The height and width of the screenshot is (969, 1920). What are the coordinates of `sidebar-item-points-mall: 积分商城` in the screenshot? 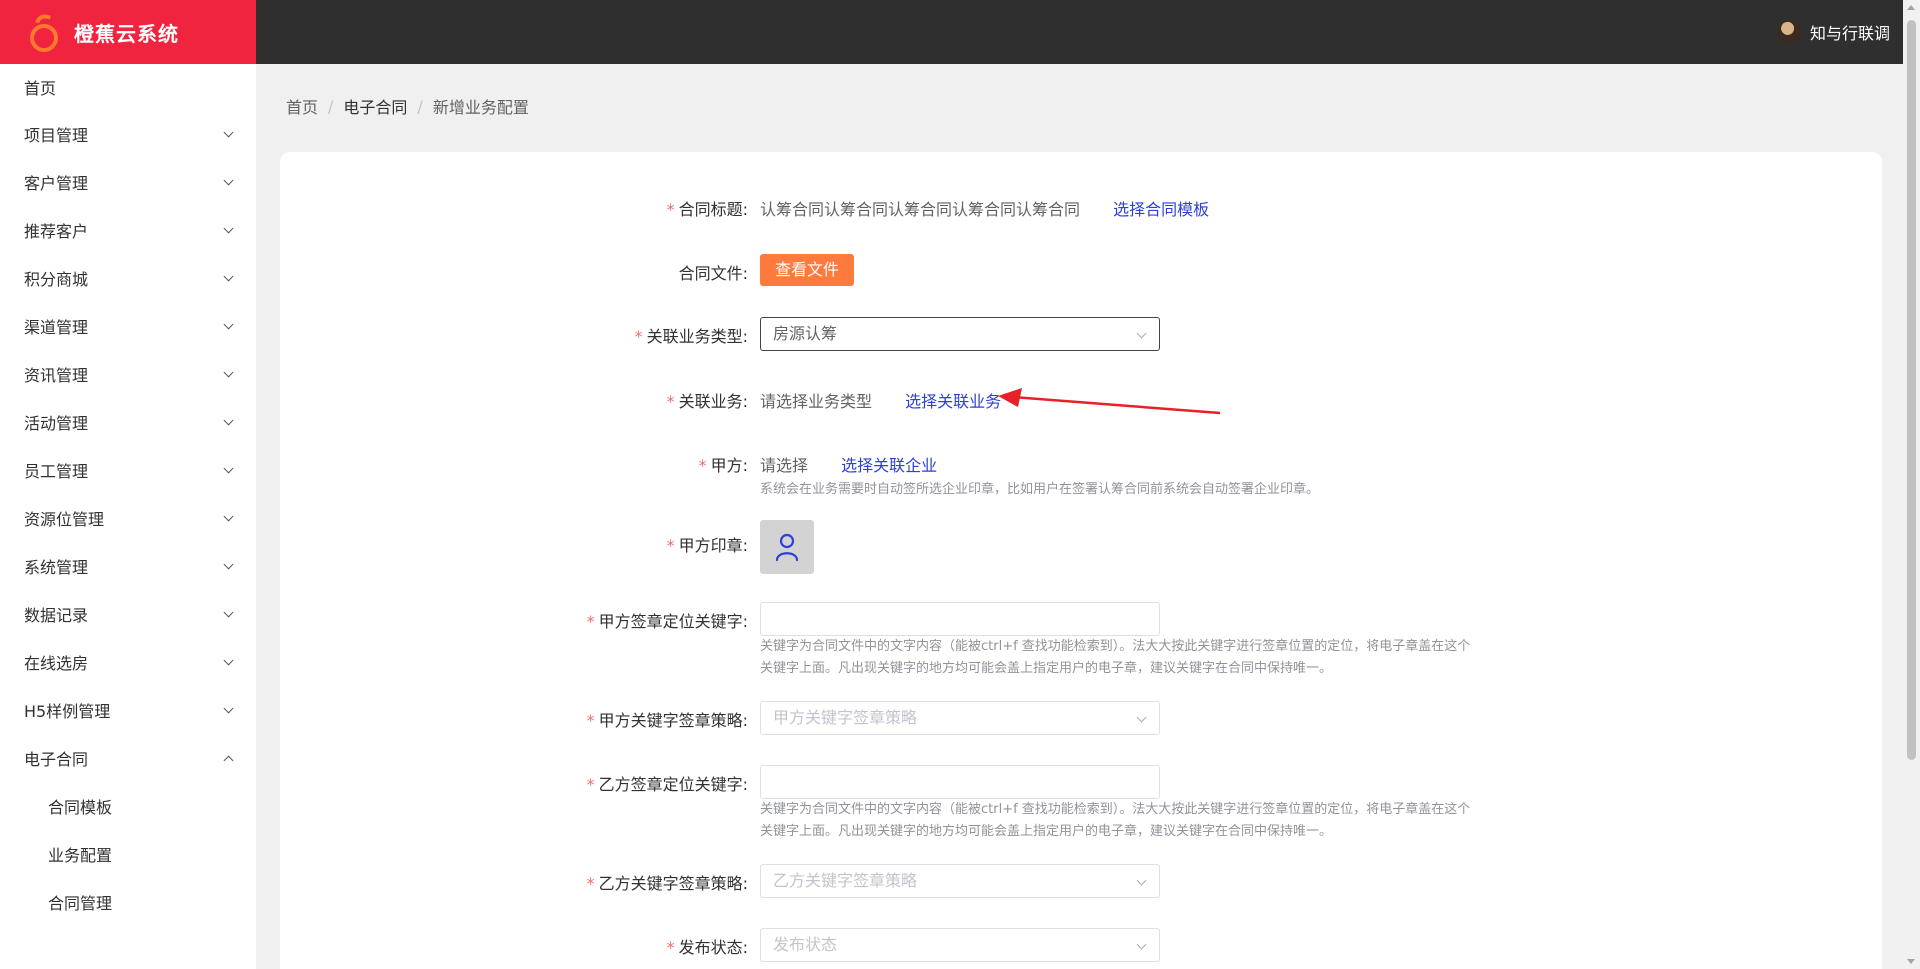 It's located at (128, 278).